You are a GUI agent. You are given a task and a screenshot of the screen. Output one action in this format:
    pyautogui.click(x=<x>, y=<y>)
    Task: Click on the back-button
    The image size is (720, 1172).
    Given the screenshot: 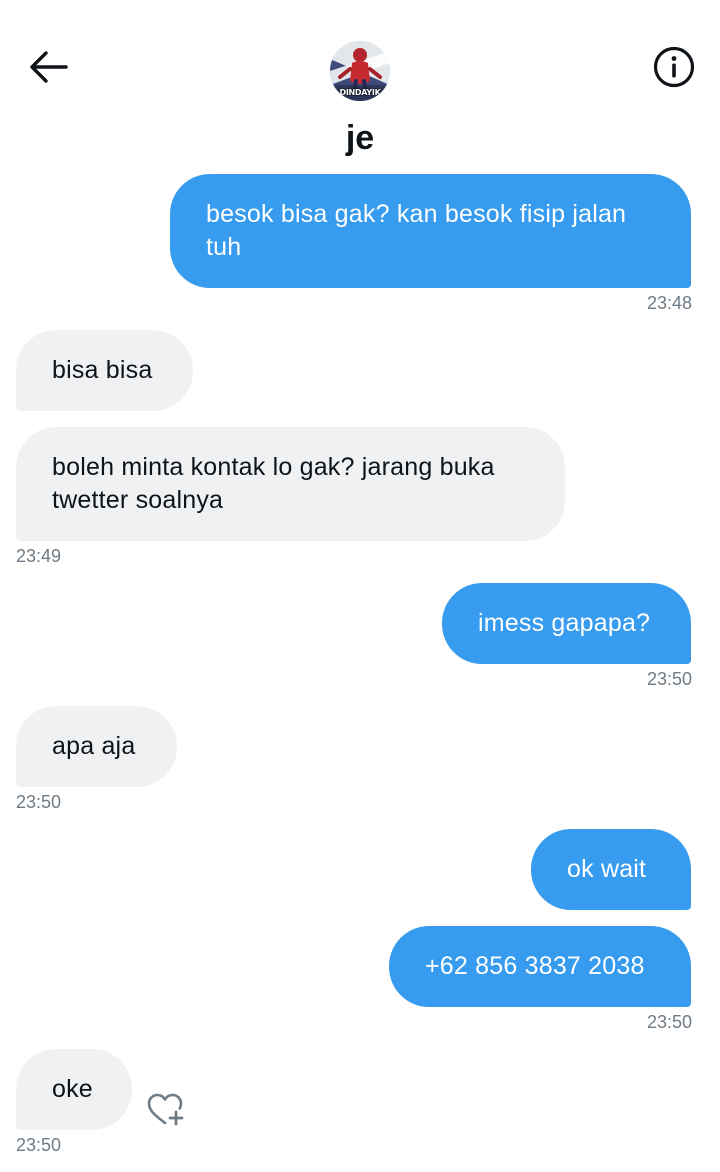 What is the action you would take?
    pyautogui.click(x=48, y=69)
    